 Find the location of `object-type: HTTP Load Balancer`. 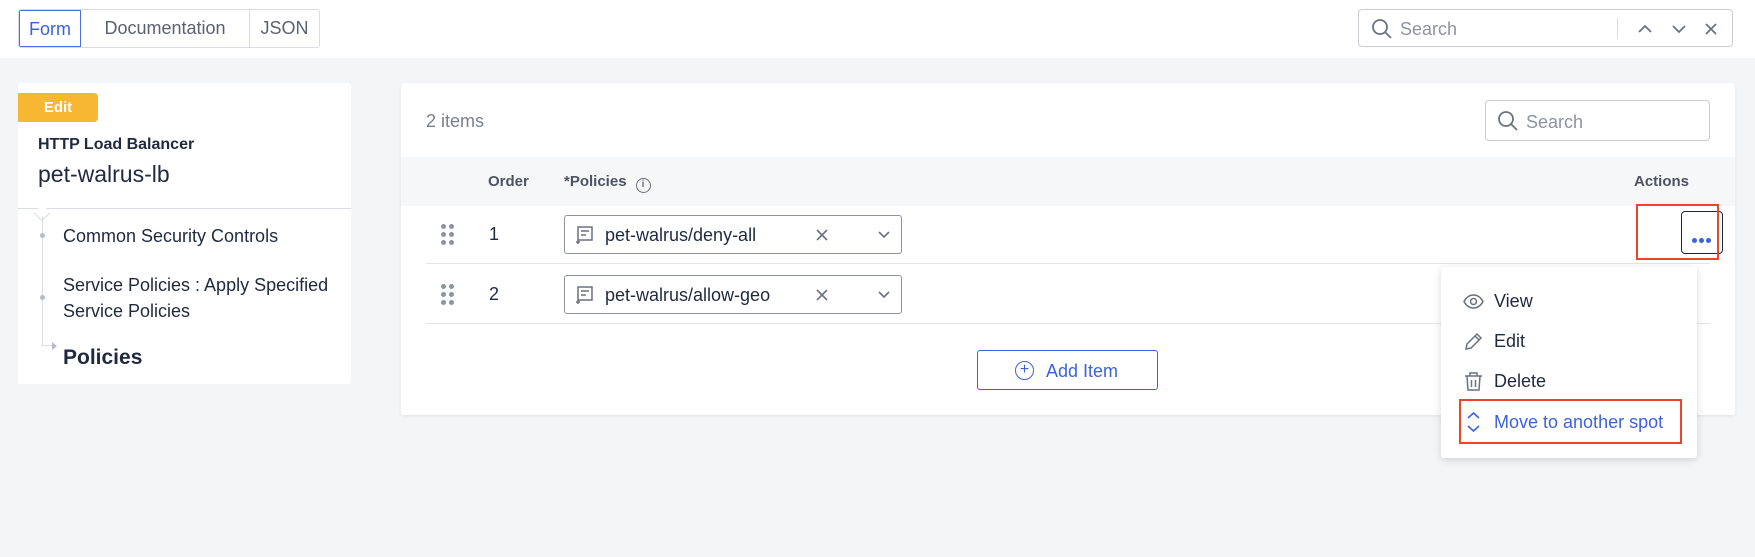

object-type: HTTP Load Balancer is located at coordinates (116, 144).